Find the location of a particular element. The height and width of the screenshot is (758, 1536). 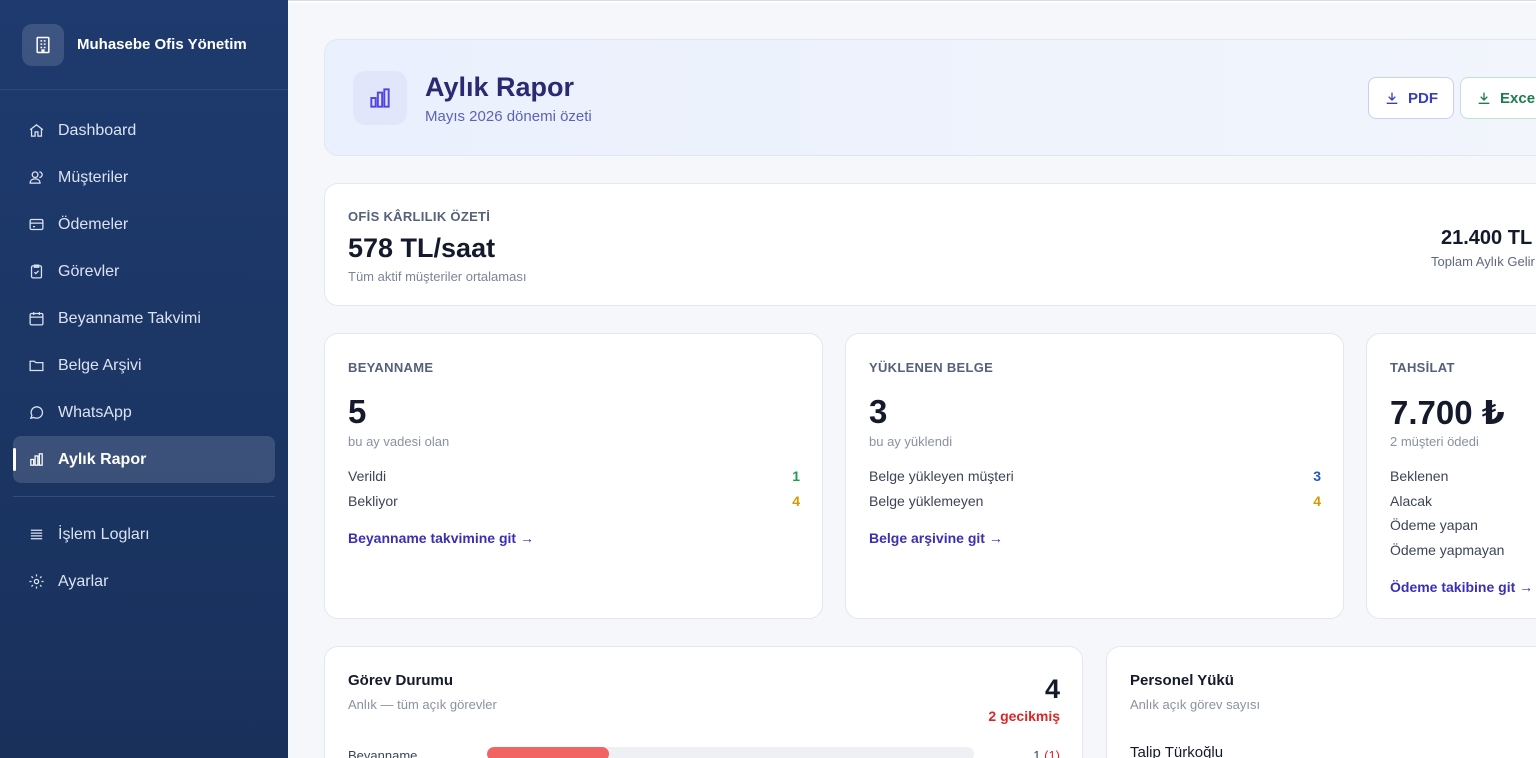

revenue-label: Toplam Aylık Gelir is located at coordinates (1483, 261).